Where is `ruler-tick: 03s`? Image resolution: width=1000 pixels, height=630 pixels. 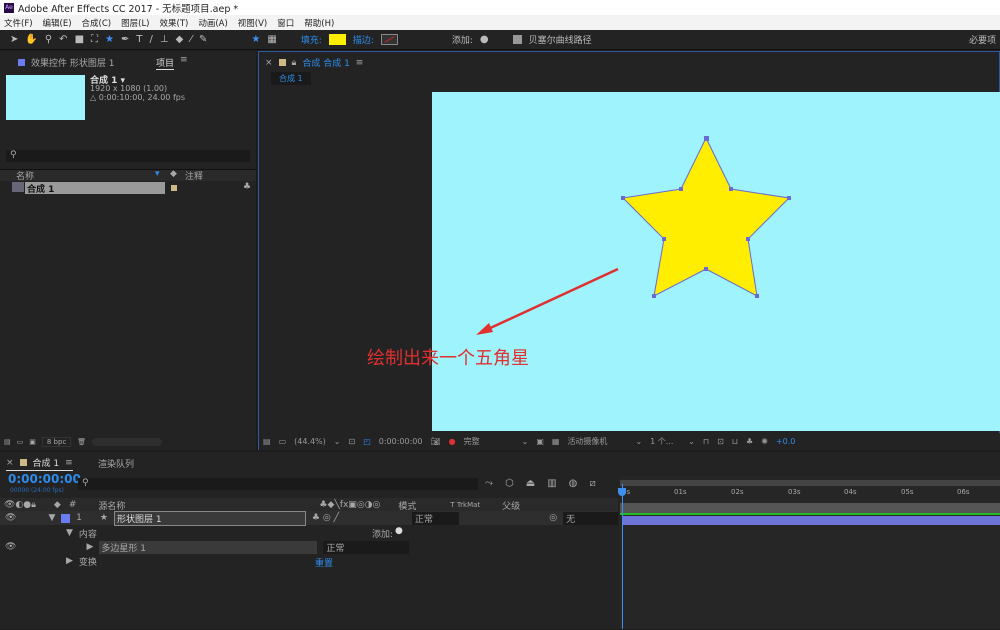 ruler-tick: 03s is located at coordinates (794, 492).